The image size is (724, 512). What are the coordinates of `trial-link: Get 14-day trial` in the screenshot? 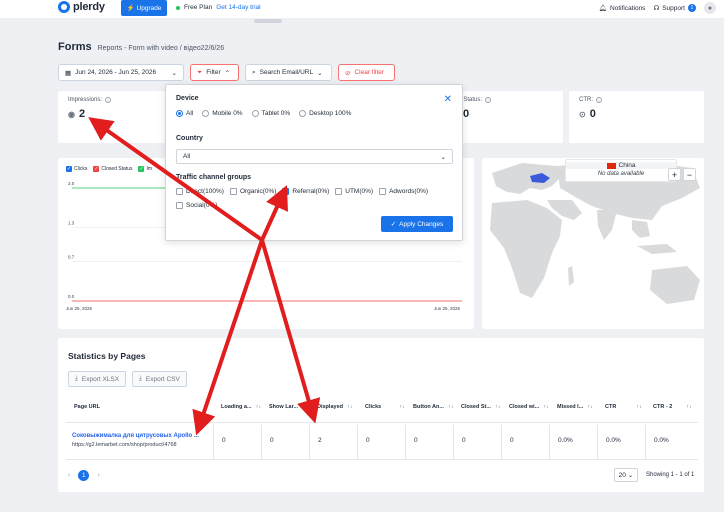 It's located at (238, 7).